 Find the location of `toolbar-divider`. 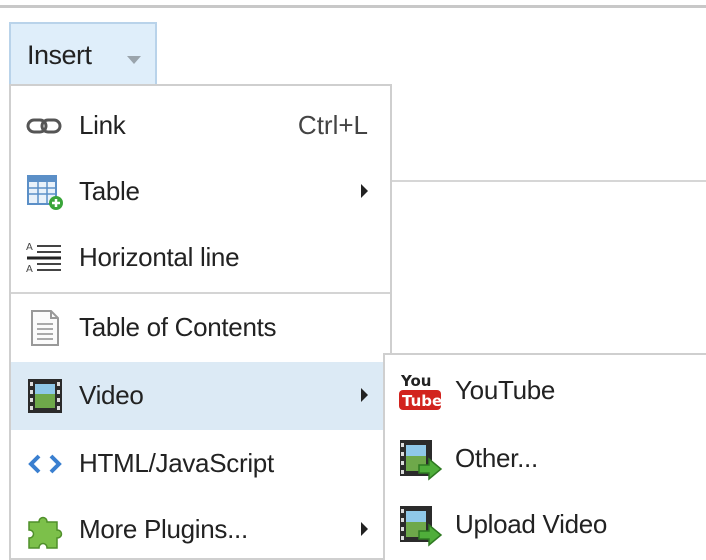

toolbar-divider is located at coordinates (548, 181).